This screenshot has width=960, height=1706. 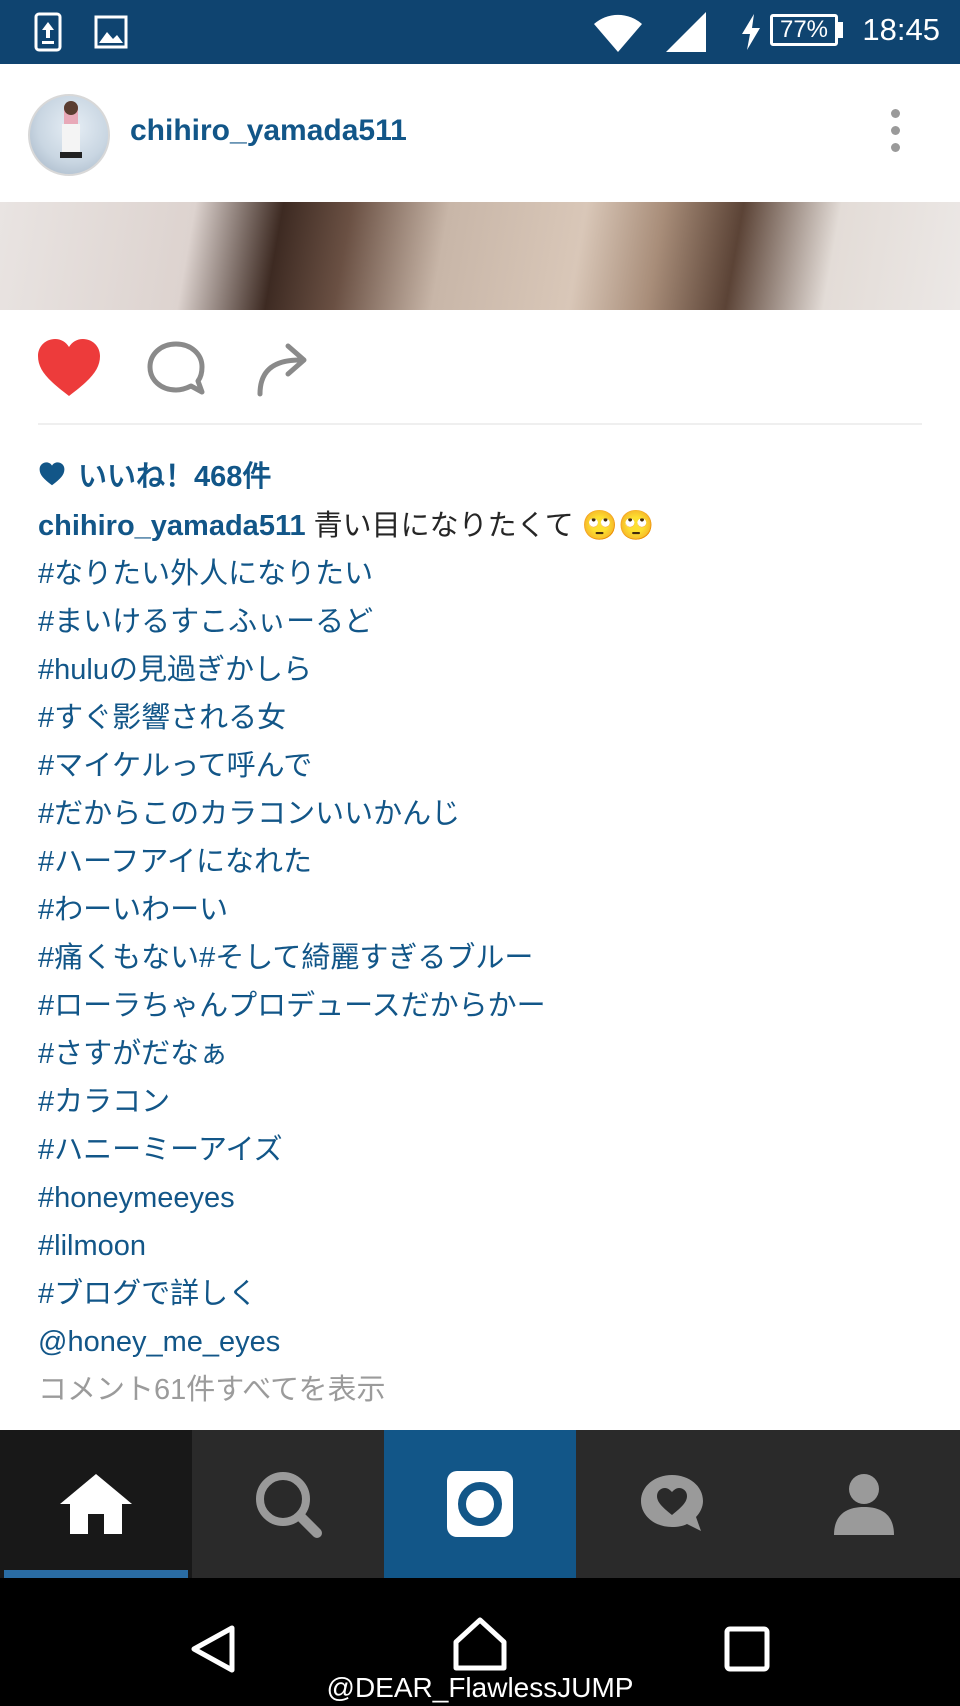 I want to click on hashtag: #honeymeeyes, so click(x=488, y=1198).